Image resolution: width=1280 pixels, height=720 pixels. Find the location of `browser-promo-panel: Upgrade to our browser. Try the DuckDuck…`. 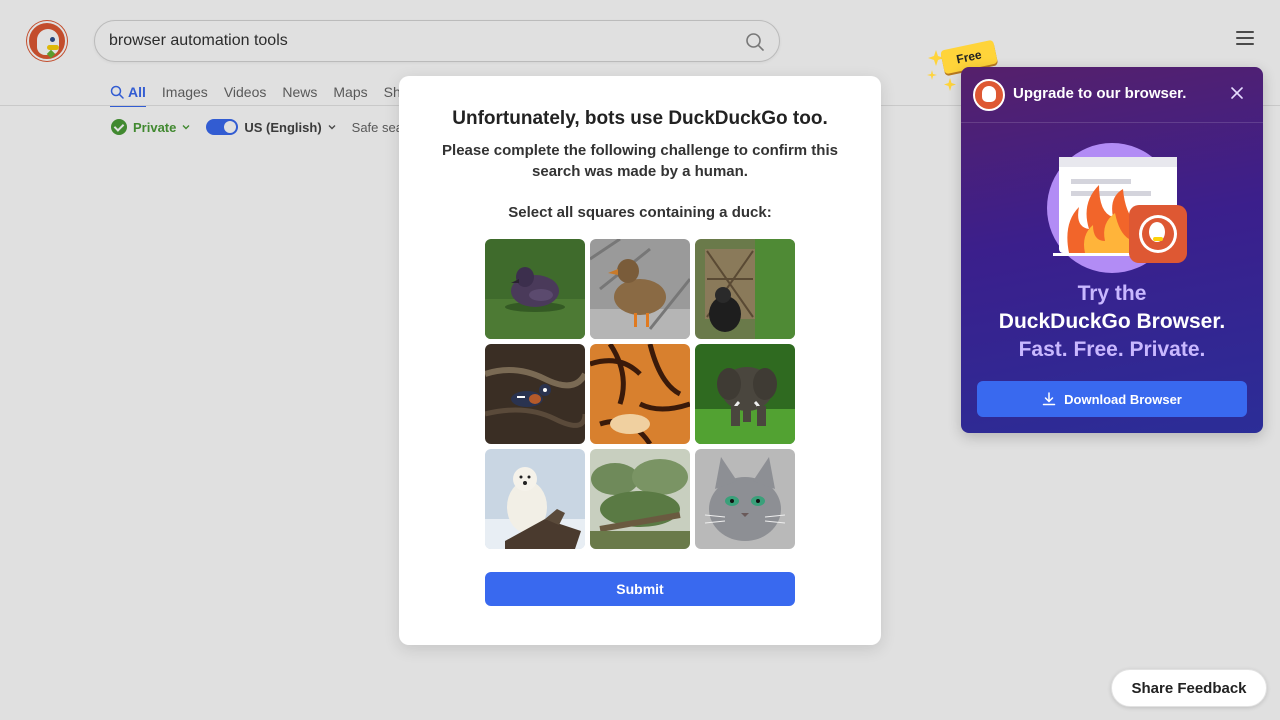

browser-promo-panel: Upgrade to our browser. Try the DuckDuck… is located at coordinates (1112, 250).